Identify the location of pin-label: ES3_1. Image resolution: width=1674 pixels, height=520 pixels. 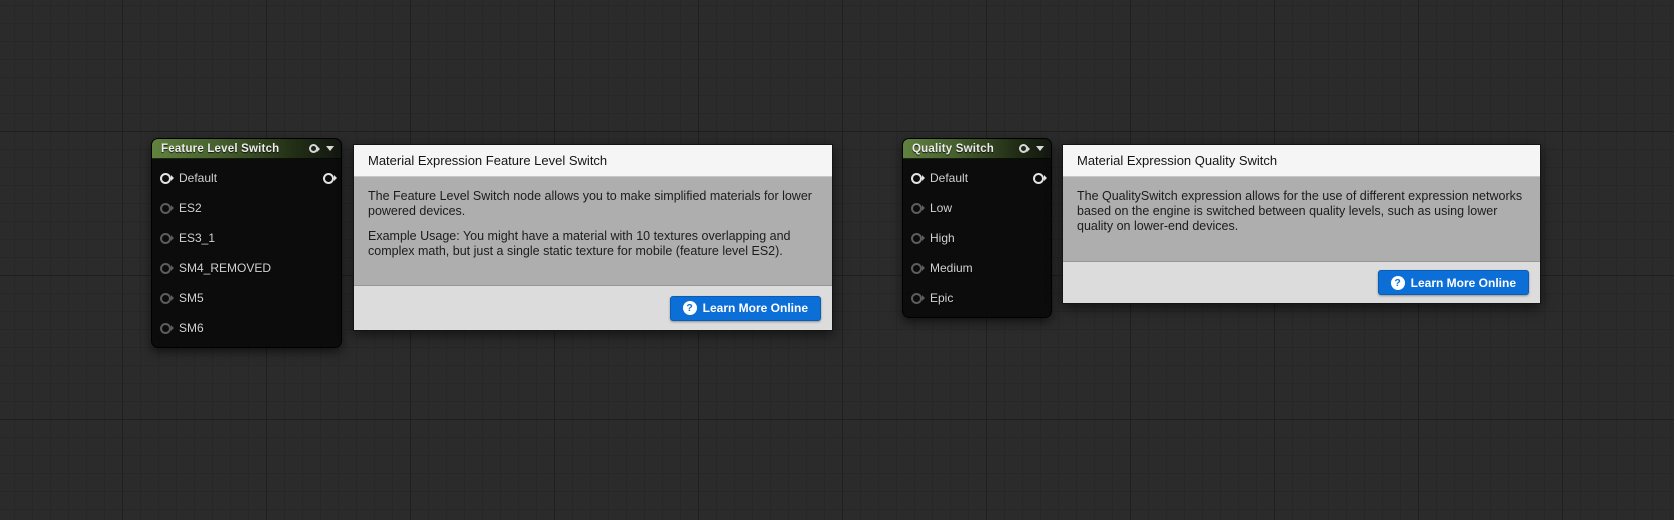
(197, 238).